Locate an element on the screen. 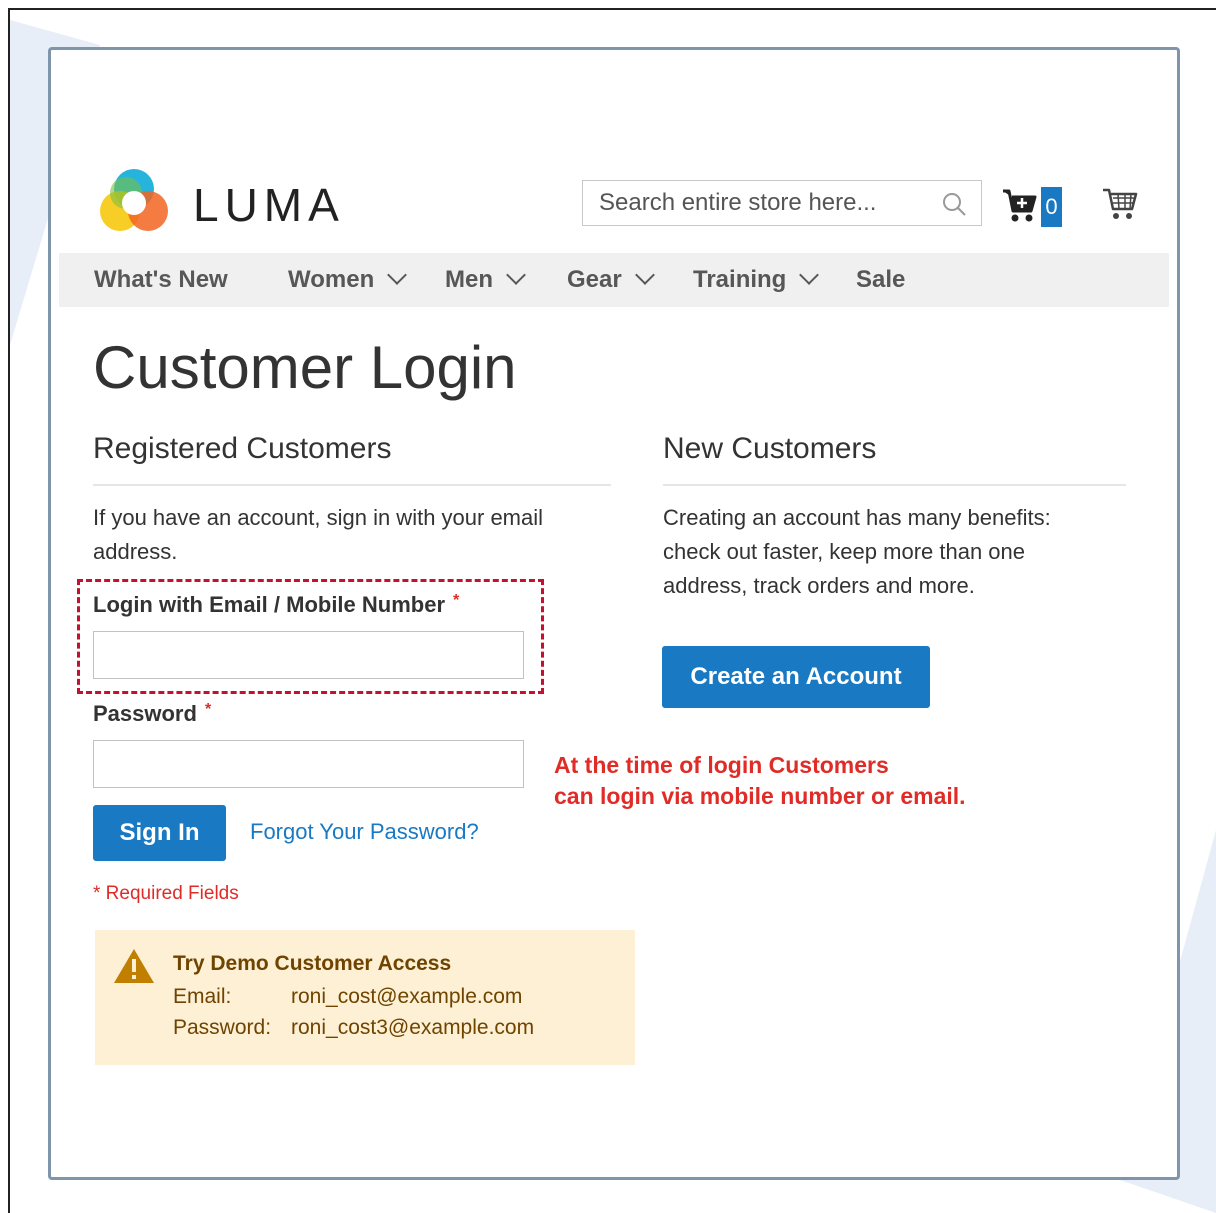  nav-item-women: Women is located at coordinates (348, 280).